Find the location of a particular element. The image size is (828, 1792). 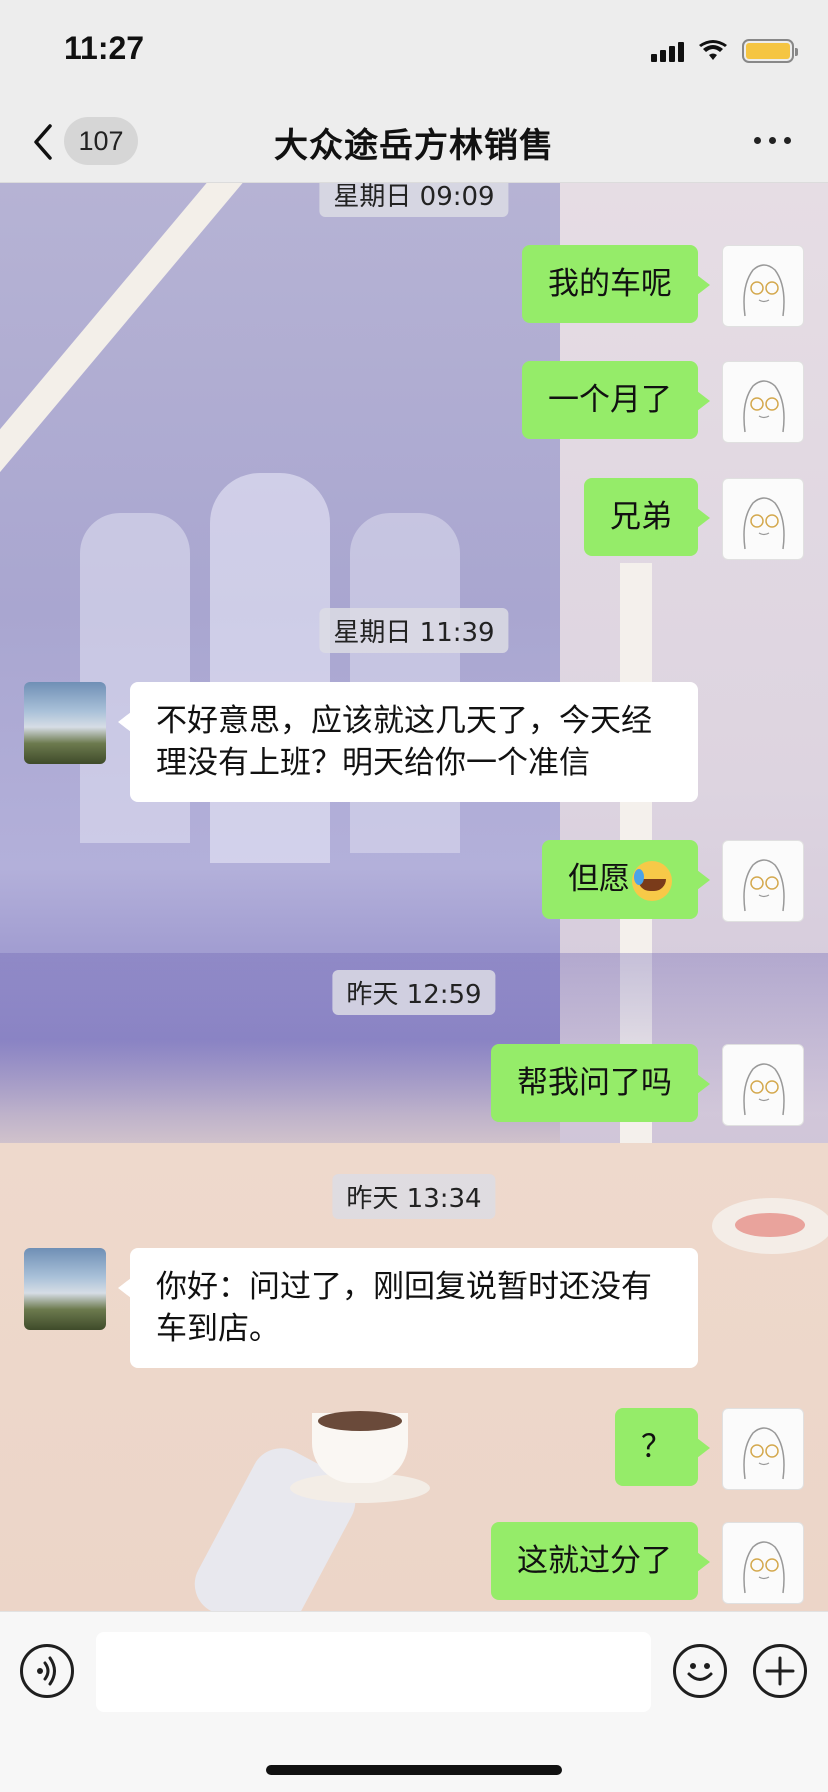

emoji-button is located at coordinates (700, 1671).